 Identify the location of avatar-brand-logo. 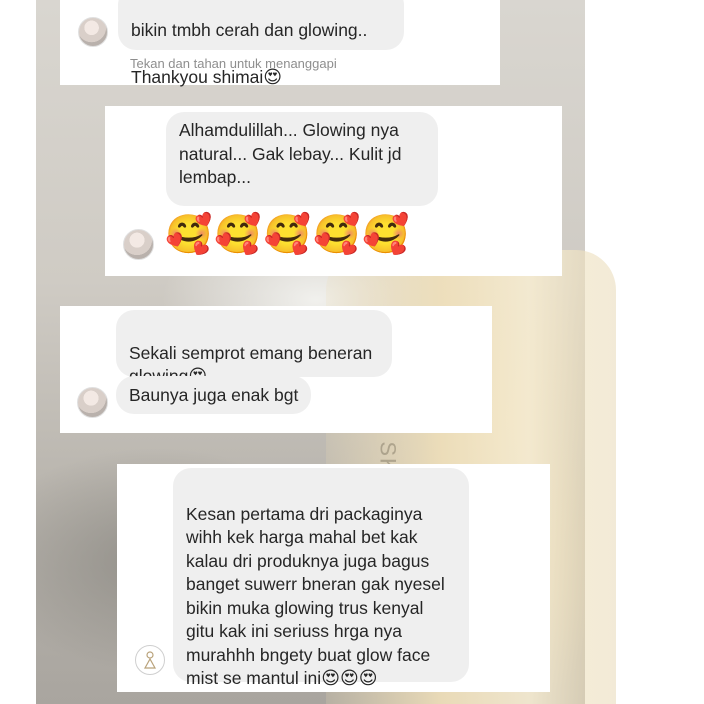
(150, 660).